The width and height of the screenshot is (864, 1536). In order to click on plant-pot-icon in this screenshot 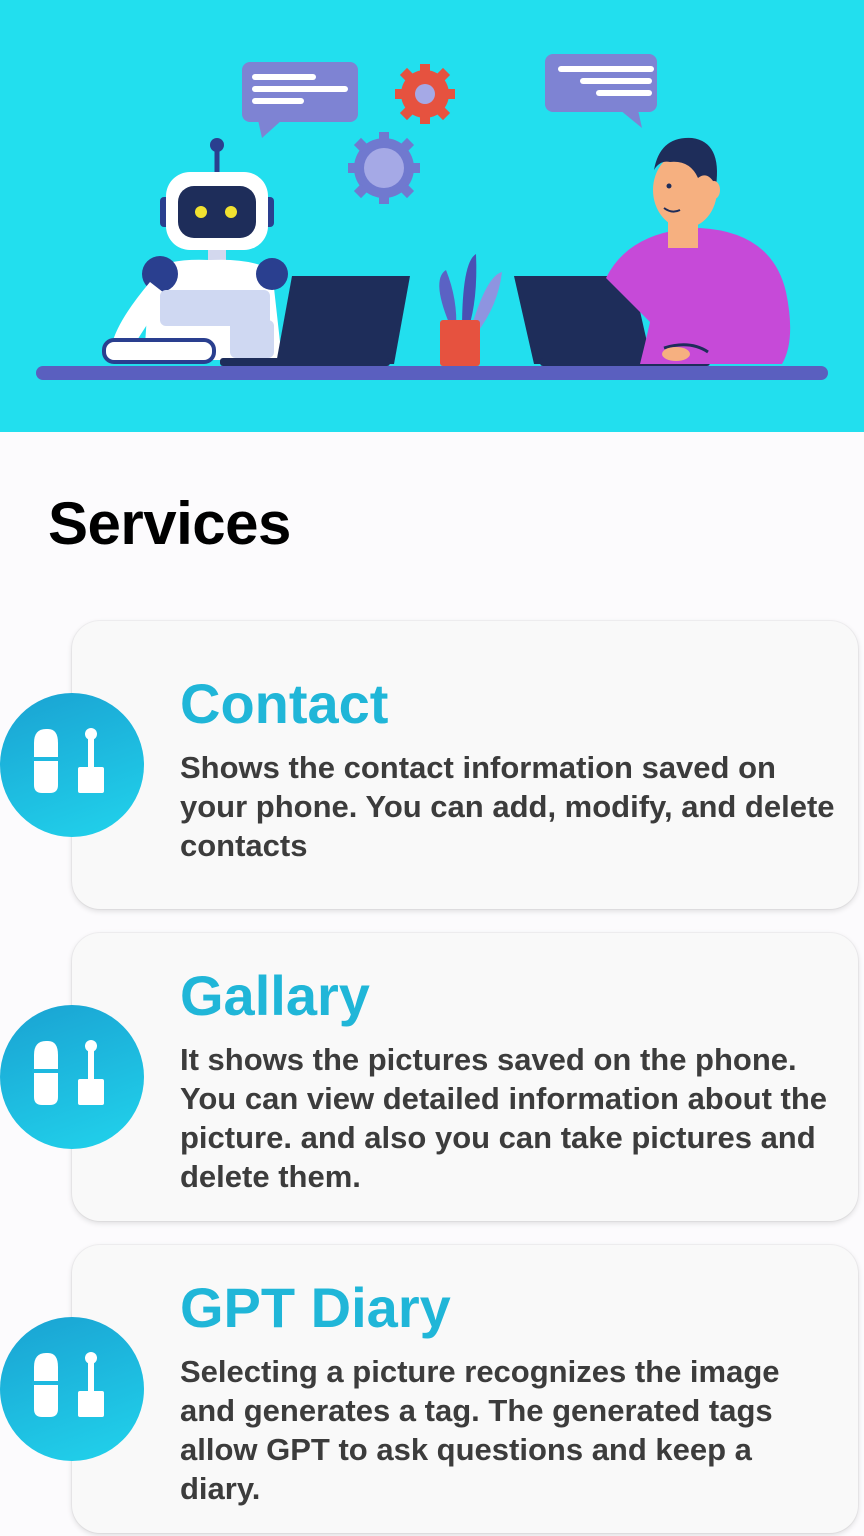, I will do `click(470, 310)`.